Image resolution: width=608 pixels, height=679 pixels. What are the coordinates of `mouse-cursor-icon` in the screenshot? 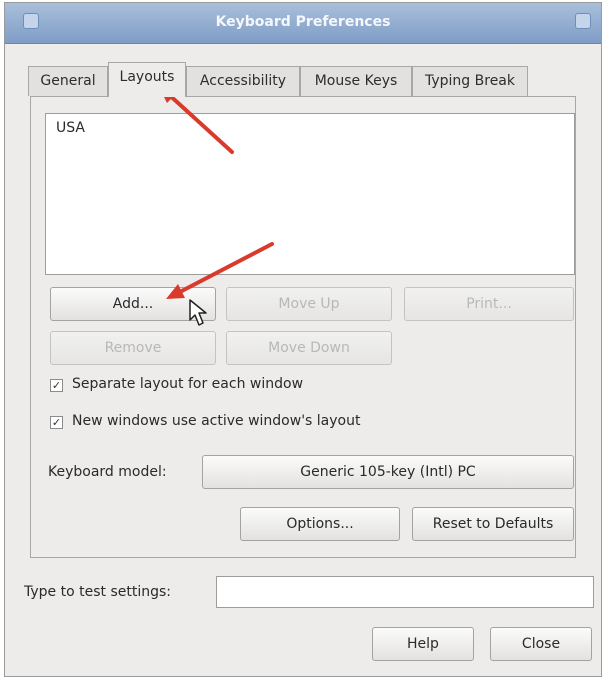 It's located at (198, 312).